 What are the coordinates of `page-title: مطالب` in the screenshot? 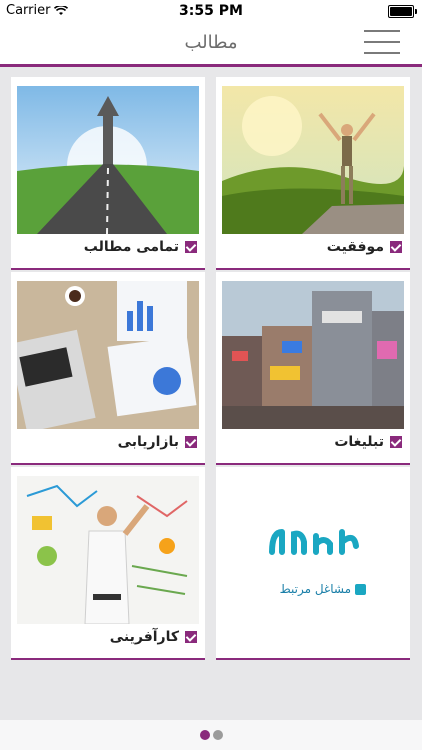 It's located at (211, 42).